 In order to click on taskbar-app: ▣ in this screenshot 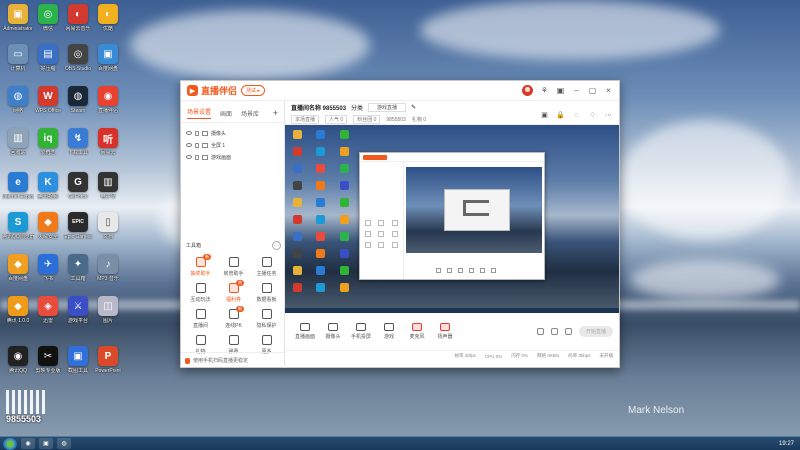, I will do `click(46, 443)`.